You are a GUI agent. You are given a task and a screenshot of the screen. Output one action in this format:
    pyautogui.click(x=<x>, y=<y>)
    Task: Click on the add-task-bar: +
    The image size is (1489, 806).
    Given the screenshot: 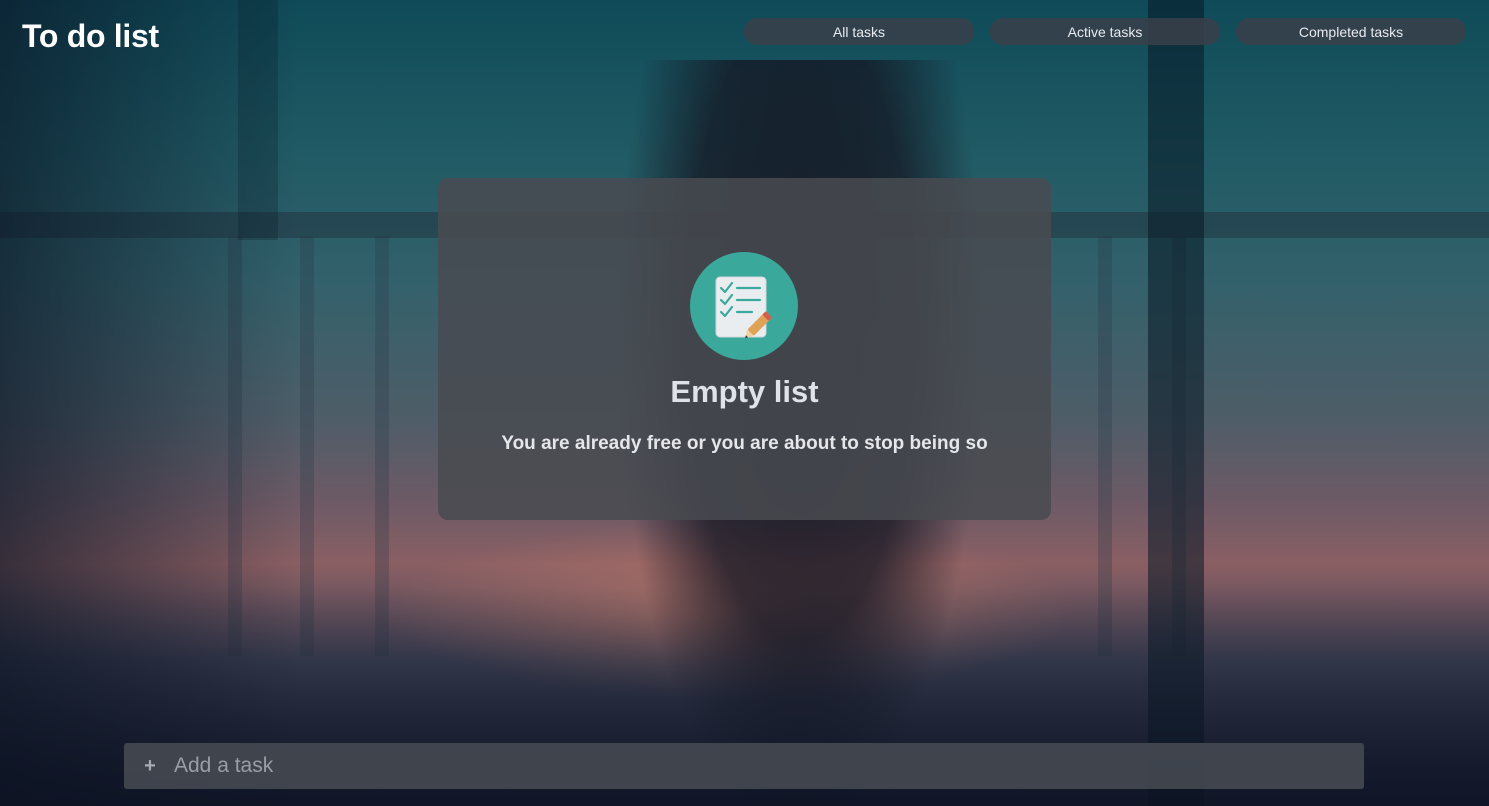 What is the action you would take?
    pyautogui.click(x=744, y=766)
    